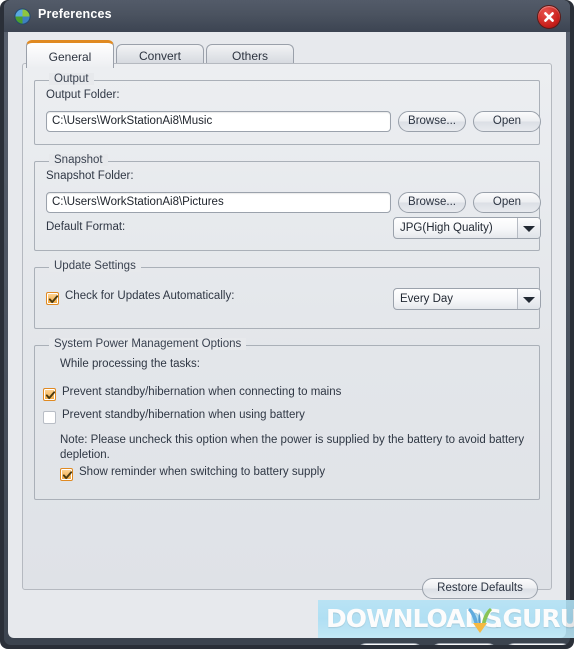  I want to click on snapshot-open-button: Open, so click(507, 202).